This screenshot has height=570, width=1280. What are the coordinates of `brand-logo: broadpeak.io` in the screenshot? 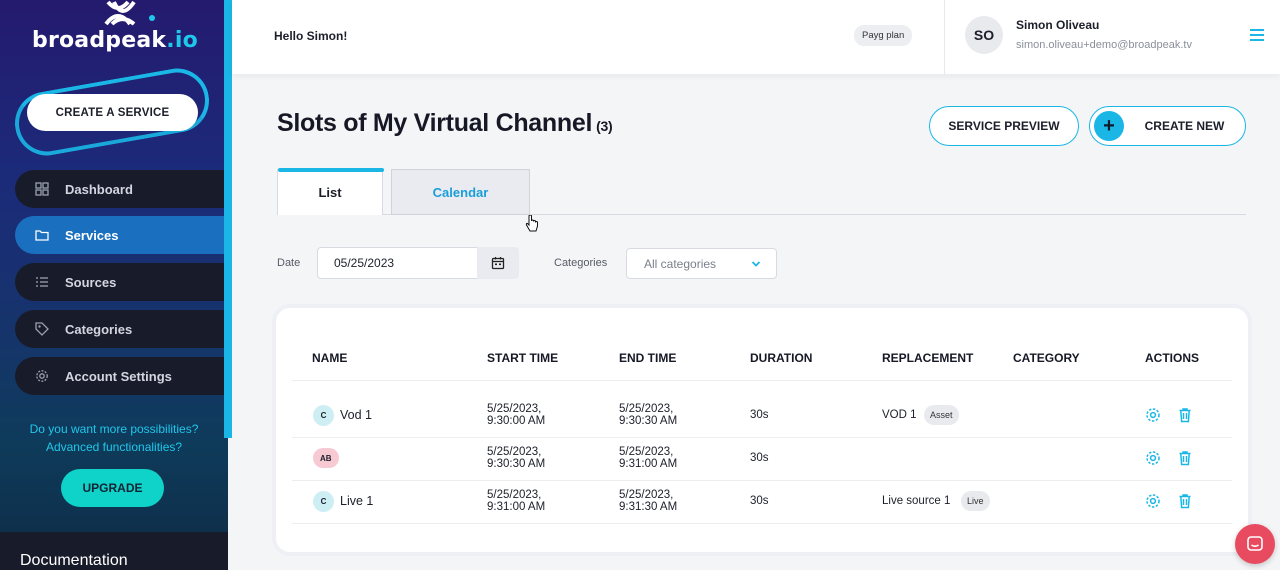 It's located at (115, 40).